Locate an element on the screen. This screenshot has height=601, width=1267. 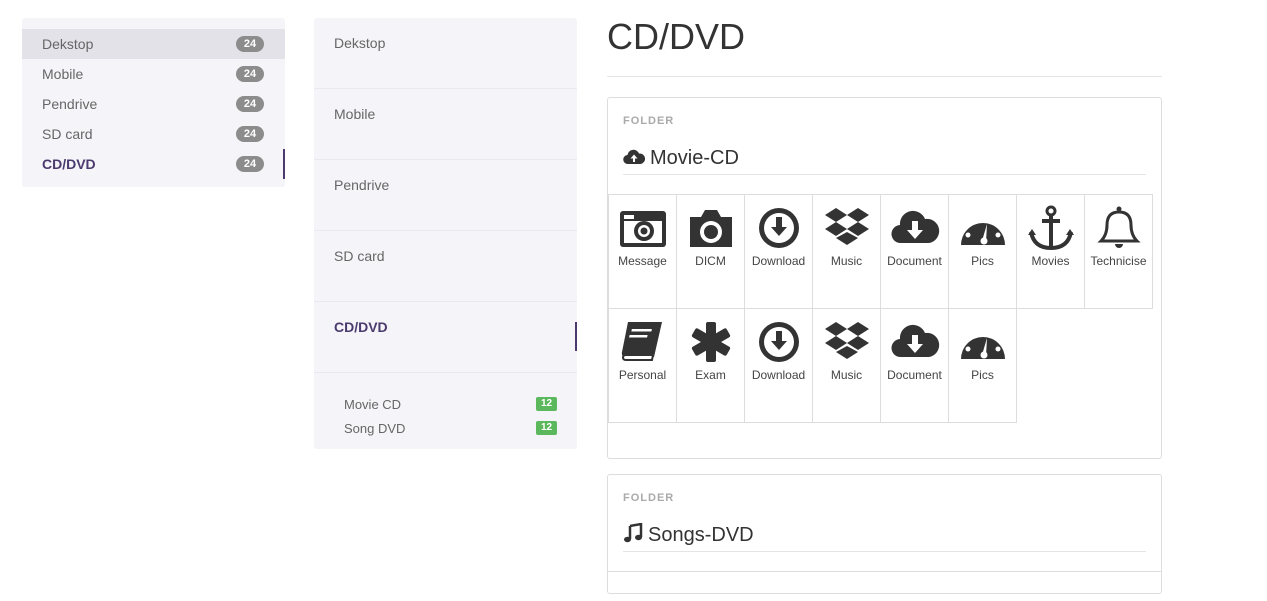
nav-item-mobile: Mobile is located at coordinates (445, 124).